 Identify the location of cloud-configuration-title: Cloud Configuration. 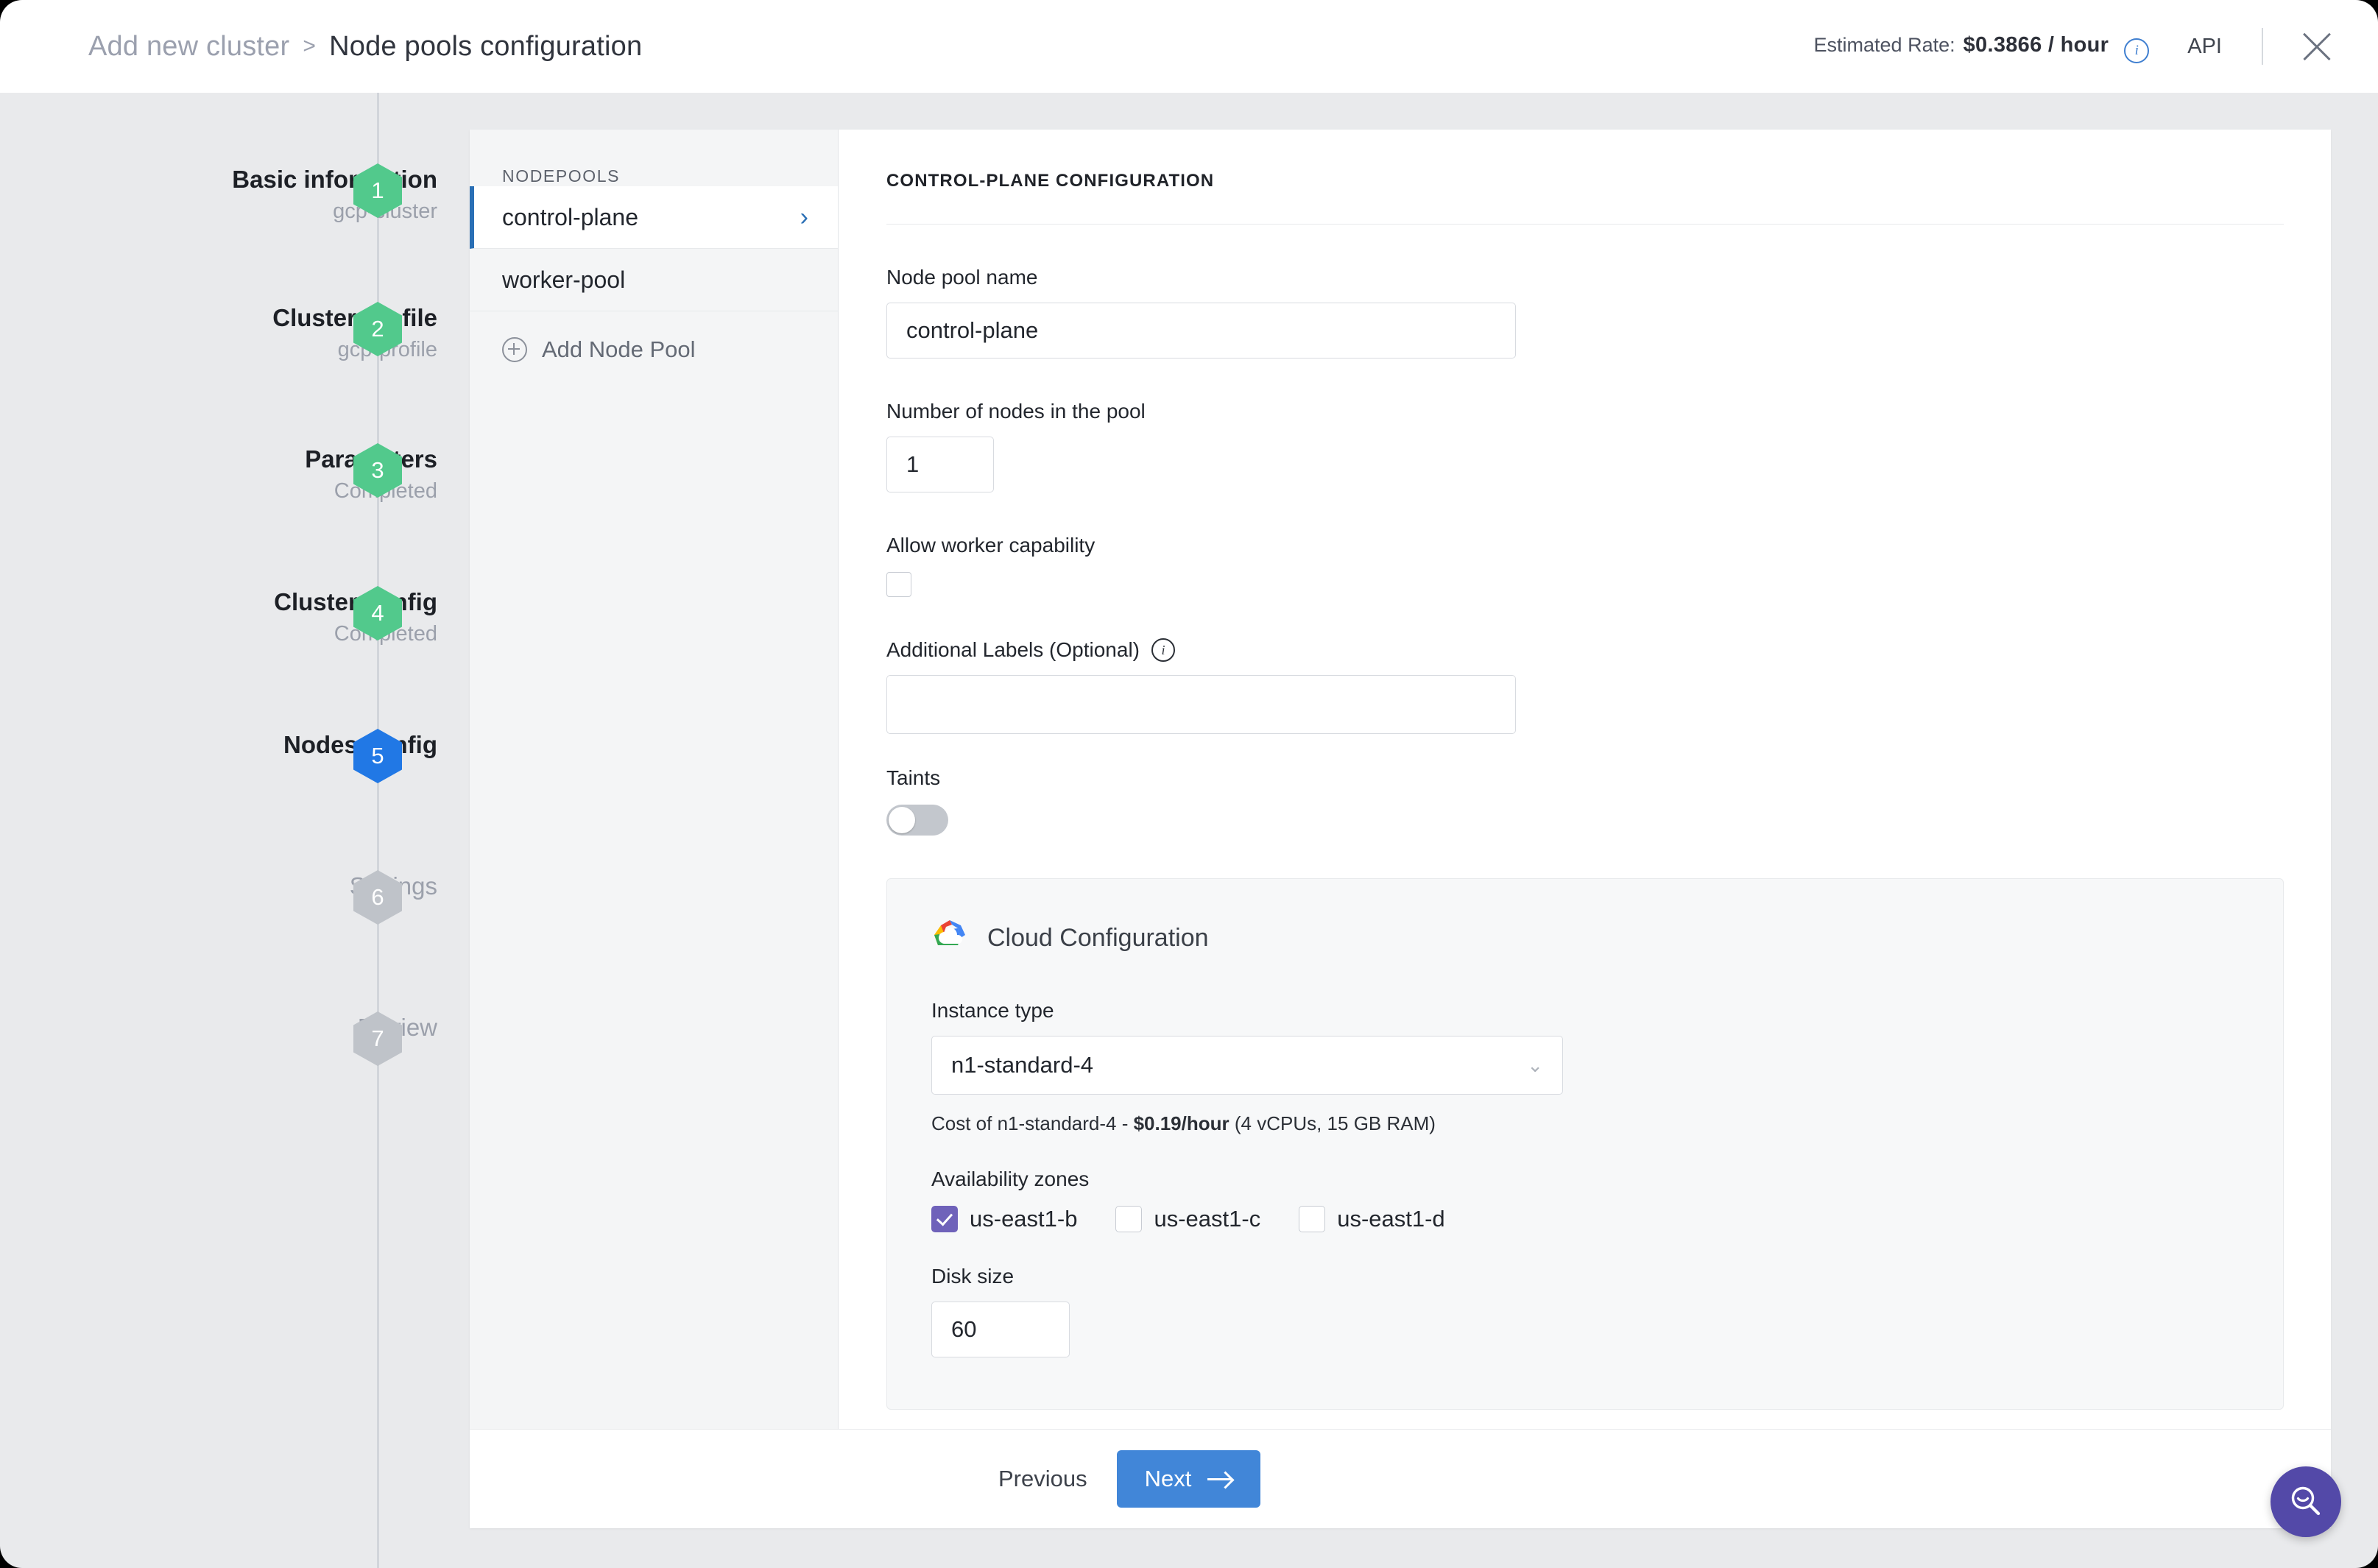
(1098, 938).